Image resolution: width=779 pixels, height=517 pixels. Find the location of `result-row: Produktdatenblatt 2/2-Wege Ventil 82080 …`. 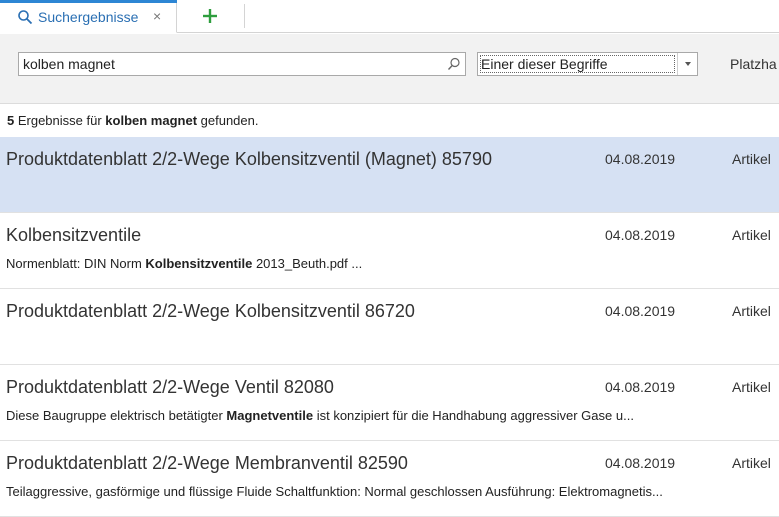

result-row: Produktdatenblatt 2/2-Wege Ventil 82080 … is located at coordinates (389, 403).